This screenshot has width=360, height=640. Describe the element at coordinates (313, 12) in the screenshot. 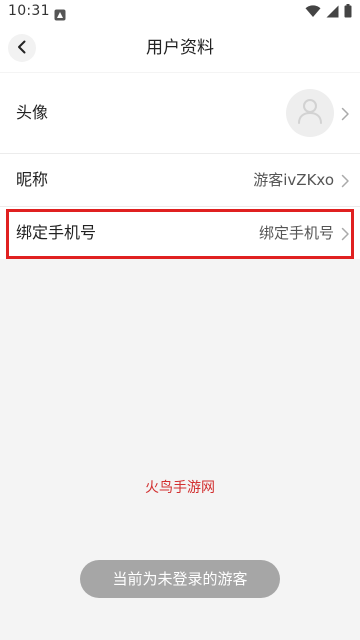

I see `wifi-icon` at that location.